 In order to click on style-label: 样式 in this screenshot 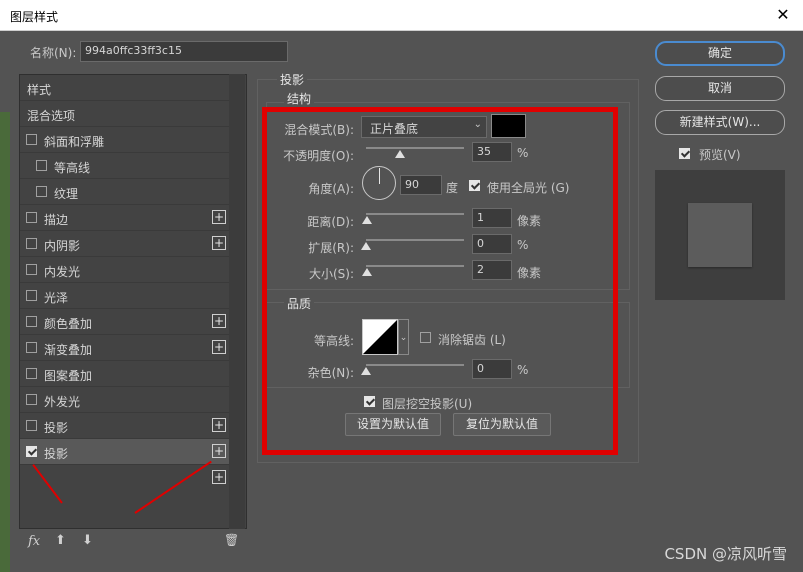, I will do `click(39, 90)`.